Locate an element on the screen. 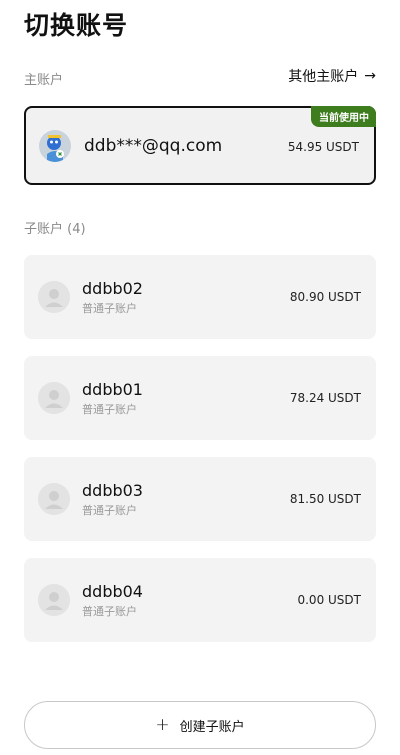 The height and width of the screenshot is (755, 400). other-main-accounts-link: 其他主账户 → is located at coordinates (332, 76).